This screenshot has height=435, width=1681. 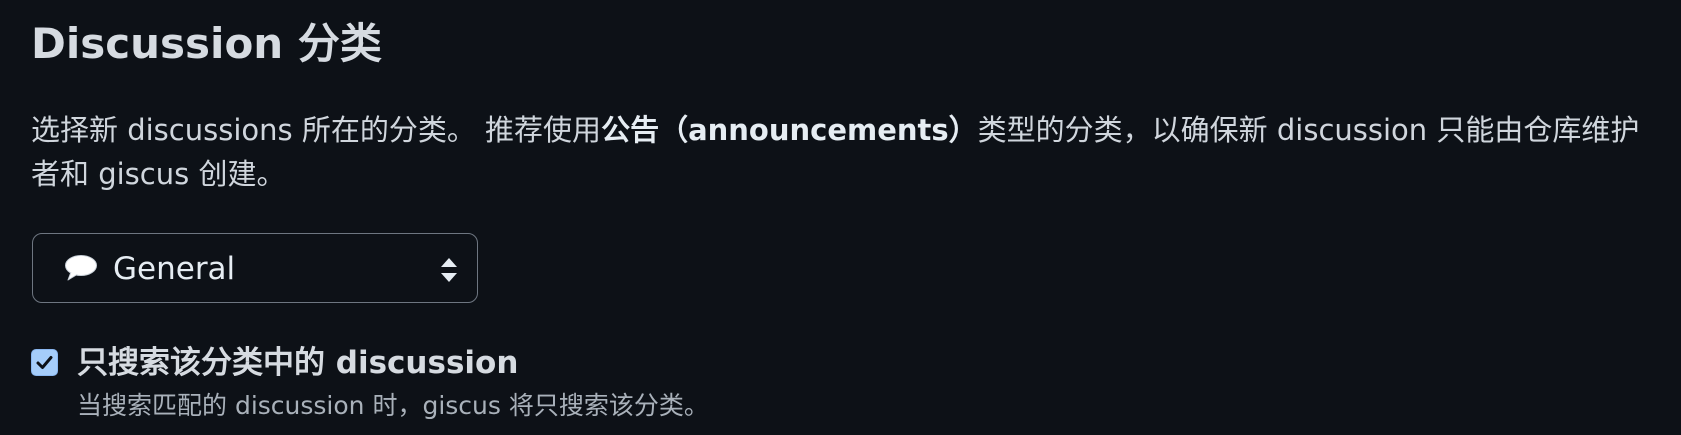 I want to click on strict-category-hint: 当搜索匹配的 discussion 时，giscus 将只搜索该分类。, so click(x=393, y=405).